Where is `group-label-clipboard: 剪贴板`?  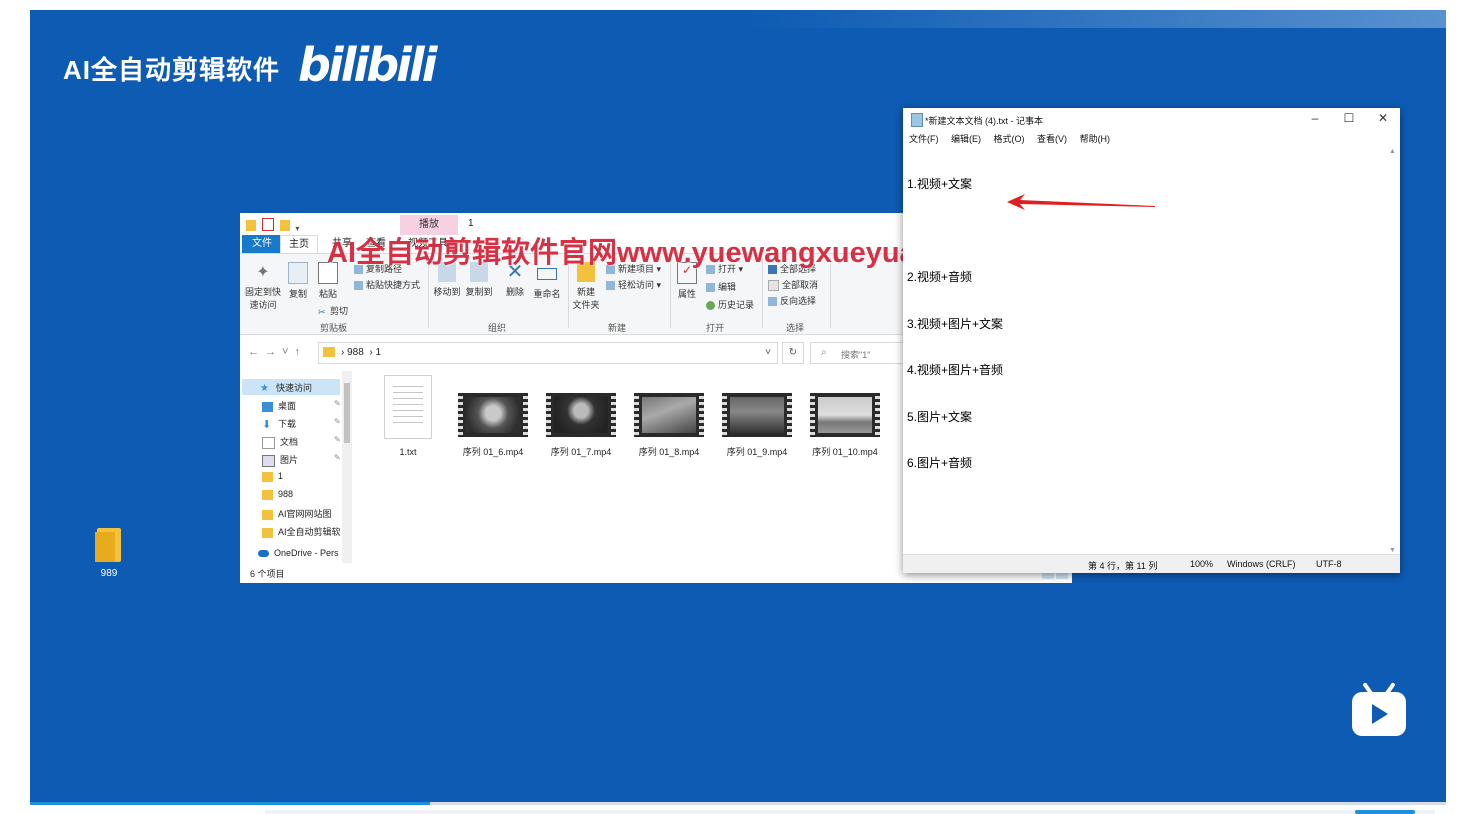 group-label-clipboard: 剪贴板 is located at coordinates (334, 328).